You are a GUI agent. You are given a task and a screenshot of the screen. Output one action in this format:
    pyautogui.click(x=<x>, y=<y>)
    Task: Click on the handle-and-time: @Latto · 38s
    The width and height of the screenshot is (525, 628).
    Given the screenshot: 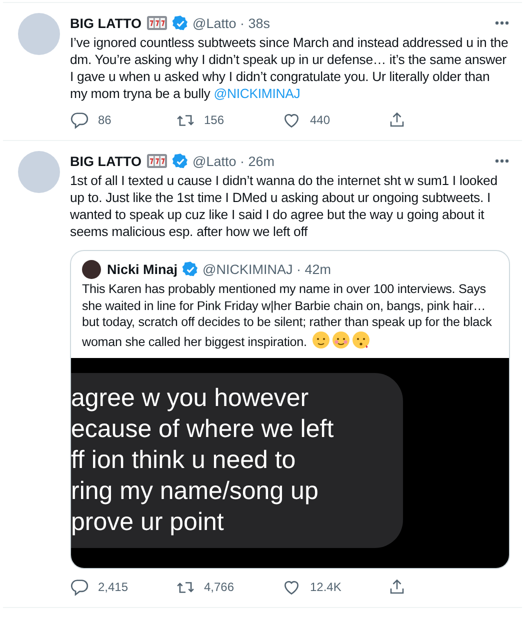 What is the action you would take?
    pyautogui.click(x=231, y=23)
    